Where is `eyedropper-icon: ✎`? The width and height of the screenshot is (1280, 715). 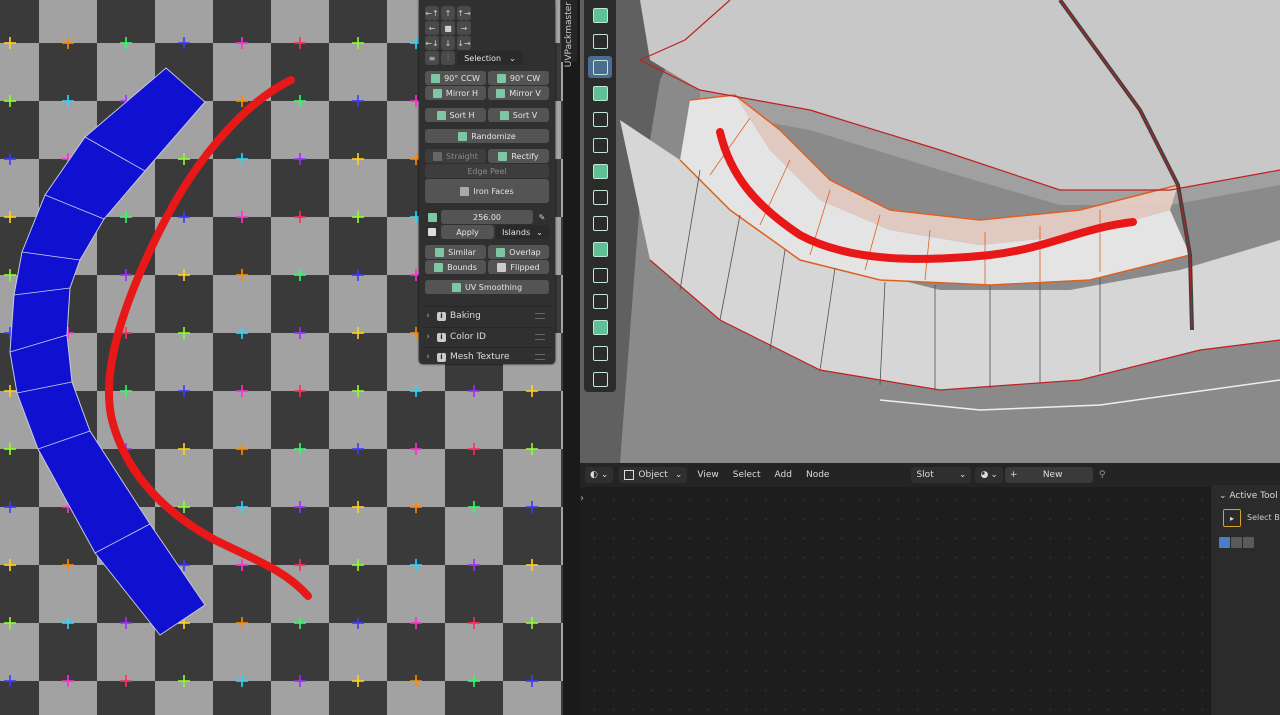 eyedropper-icon: ✎ is located at coordinates (542, 217).